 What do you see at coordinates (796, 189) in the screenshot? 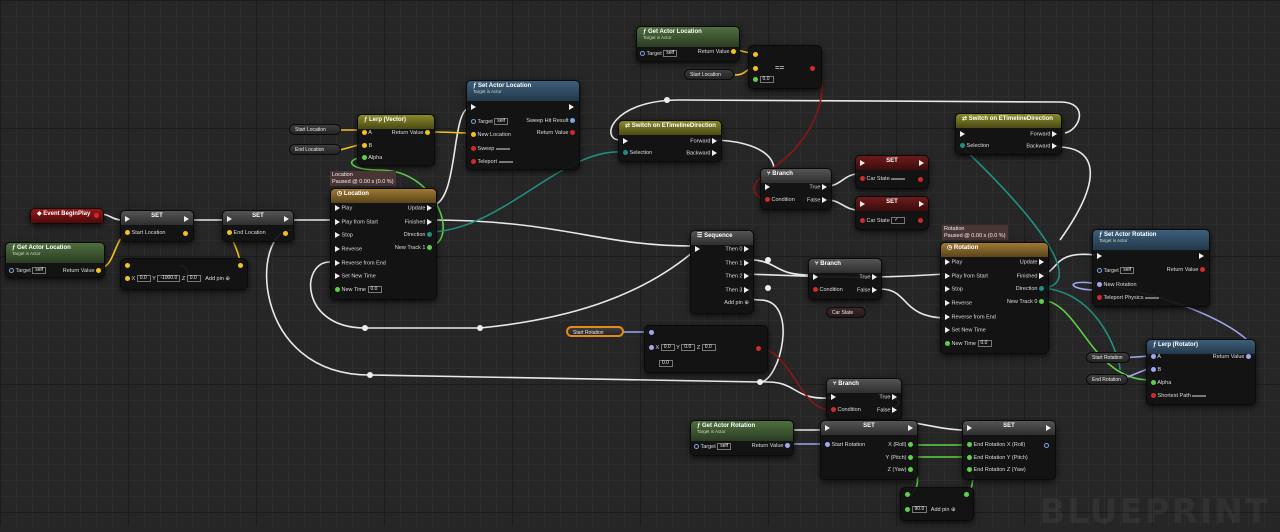
I see `branch-node: ⑂ Branch Condition True False` at bounding box center [796, 189].